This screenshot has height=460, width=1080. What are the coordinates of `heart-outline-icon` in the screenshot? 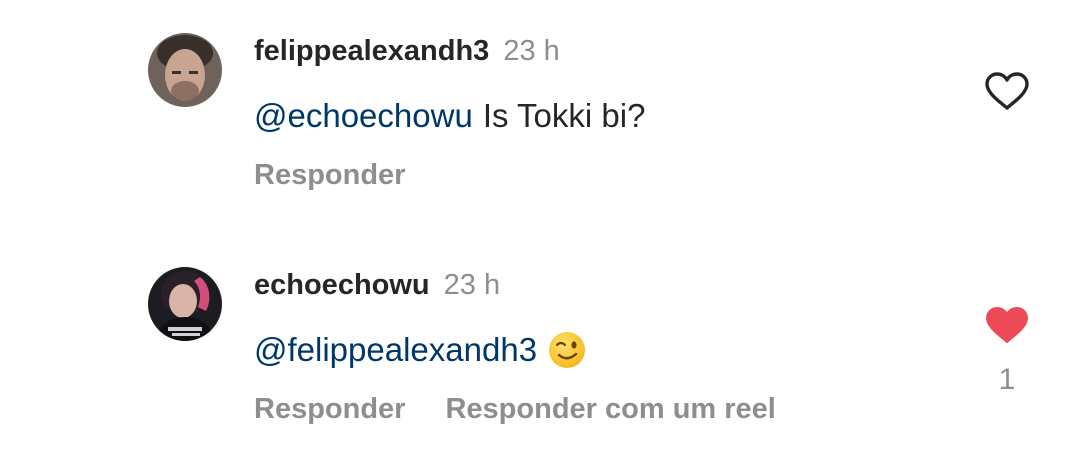 It's located at (1007, 91).